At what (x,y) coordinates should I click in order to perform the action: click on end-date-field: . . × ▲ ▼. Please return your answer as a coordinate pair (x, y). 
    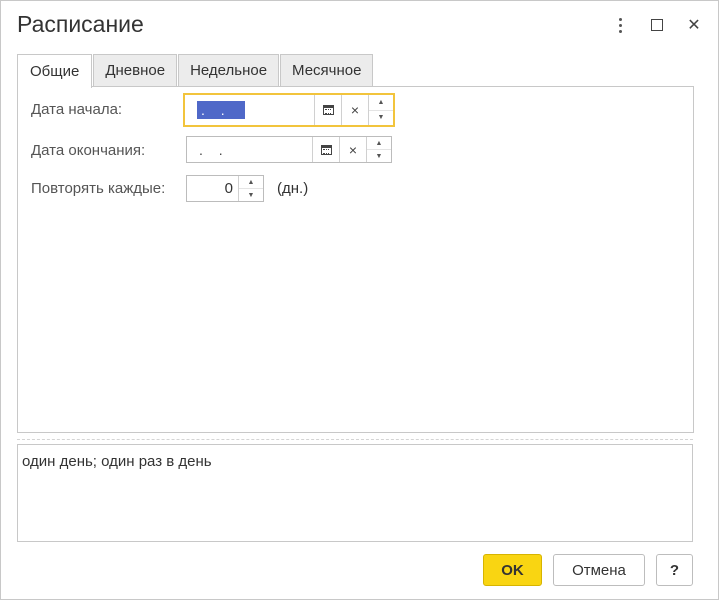
    Looking at the image, I should click on (289, 149).